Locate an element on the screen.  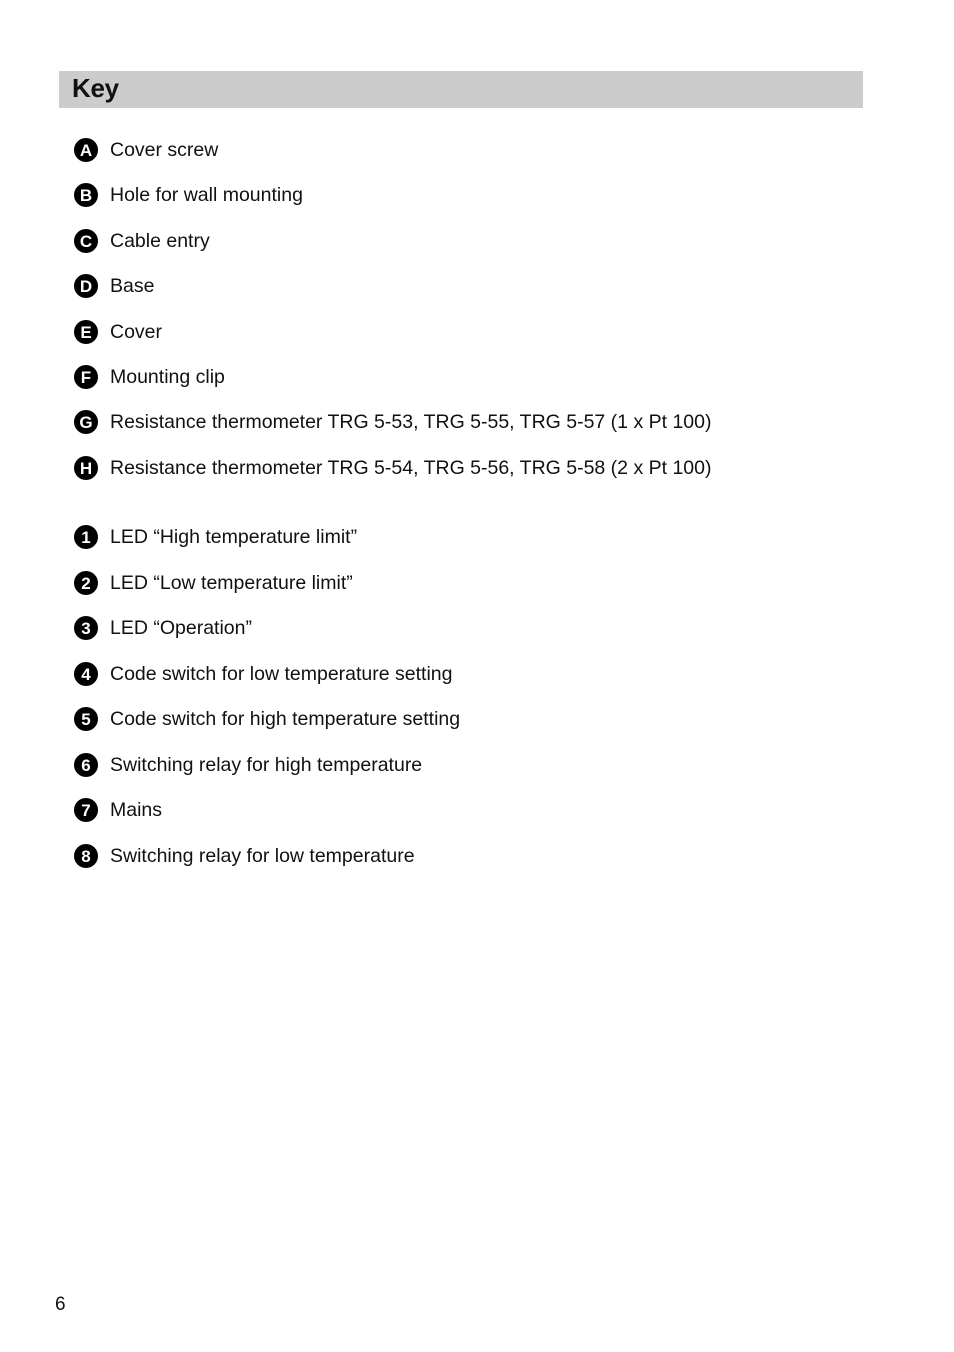
key-item-label: Code switch for low temperature setting is located at coordinates (281, 673).